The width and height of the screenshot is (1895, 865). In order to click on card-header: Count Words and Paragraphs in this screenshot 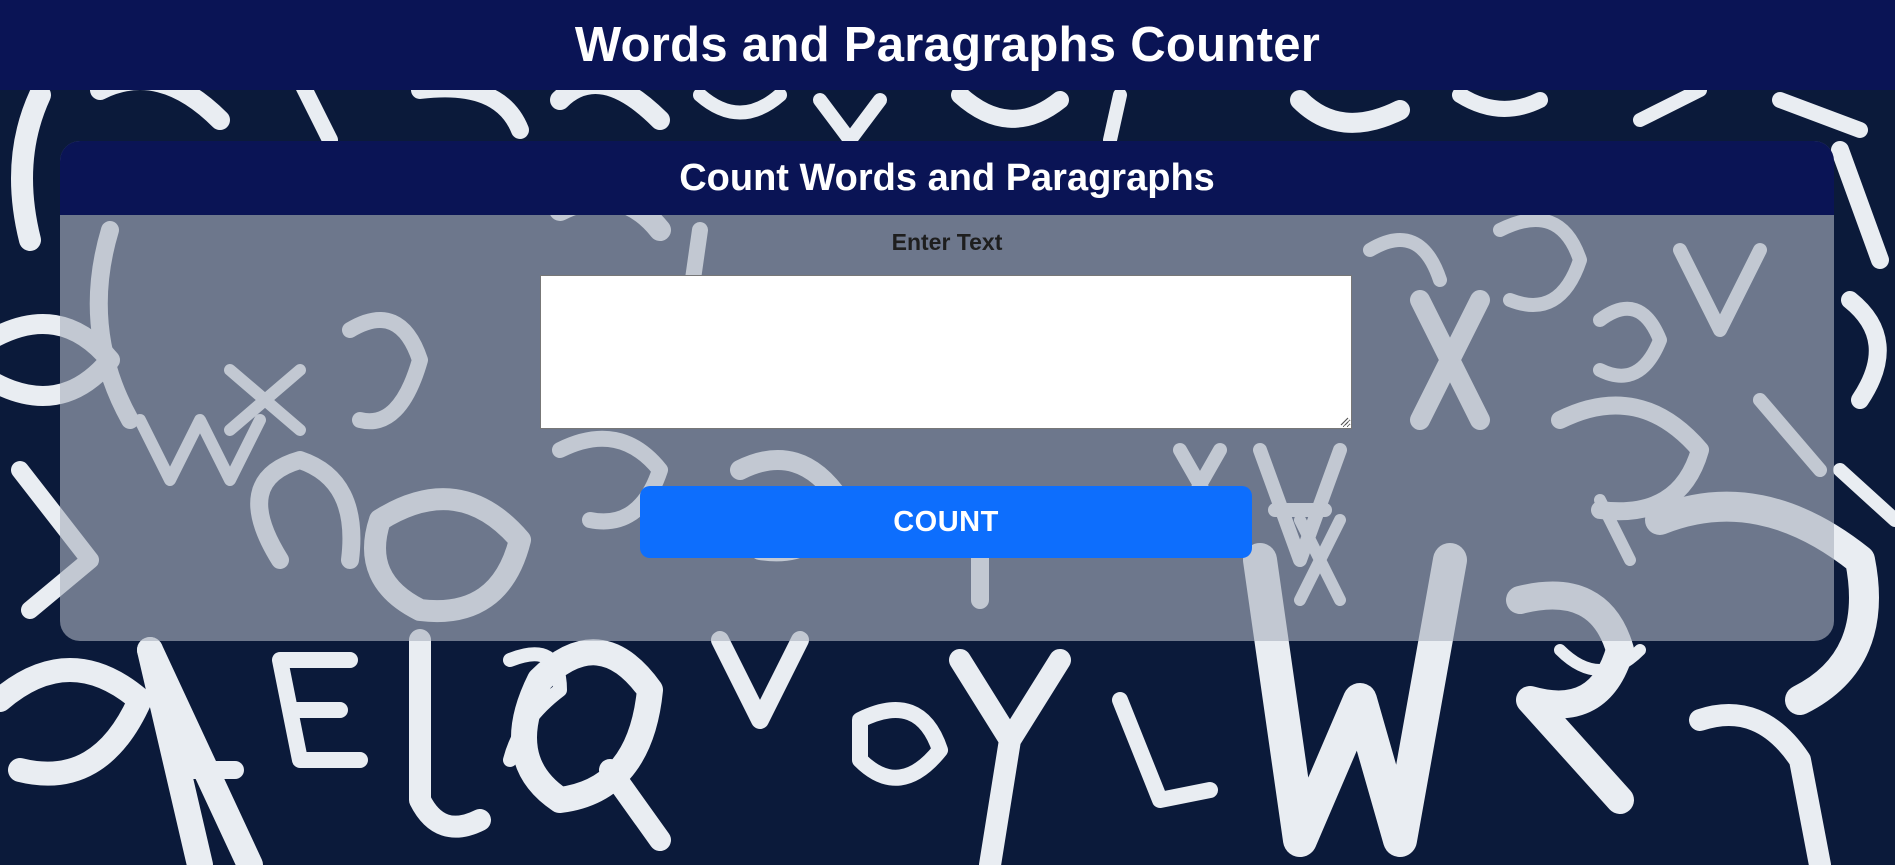, I will do `click(947, 178)`.